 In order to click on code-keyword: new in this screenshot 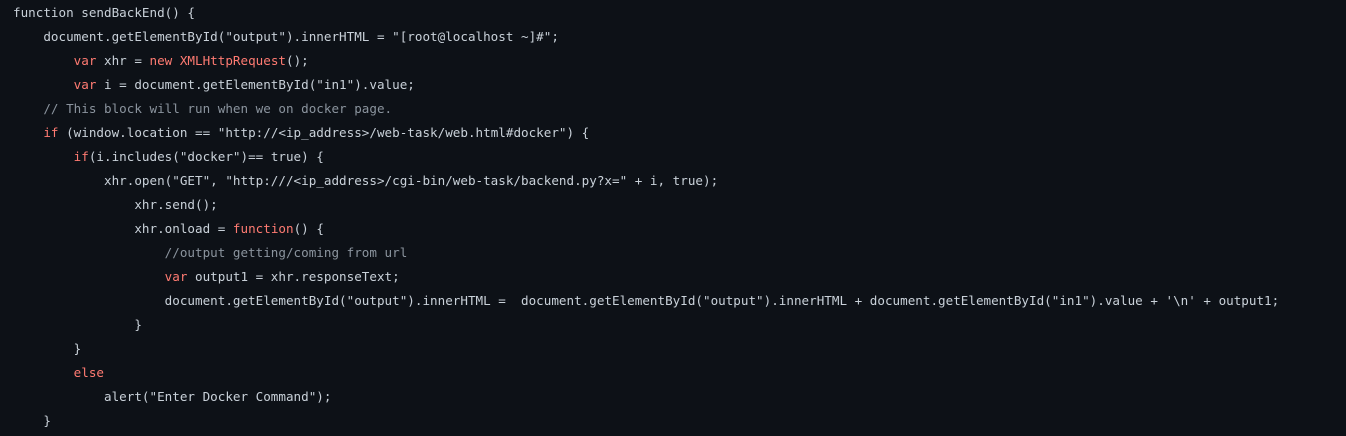, I will do `click(161, 60)`.